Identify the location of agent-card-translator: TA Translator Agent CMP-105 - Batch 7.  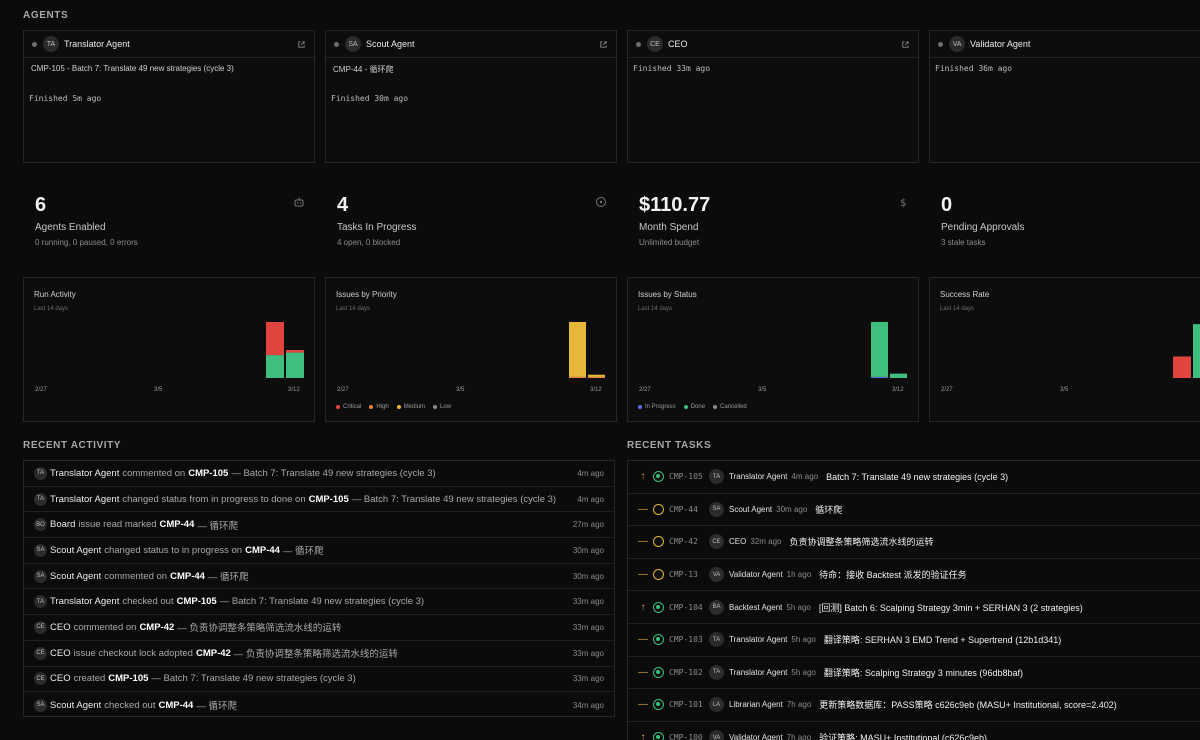
(169, 96).